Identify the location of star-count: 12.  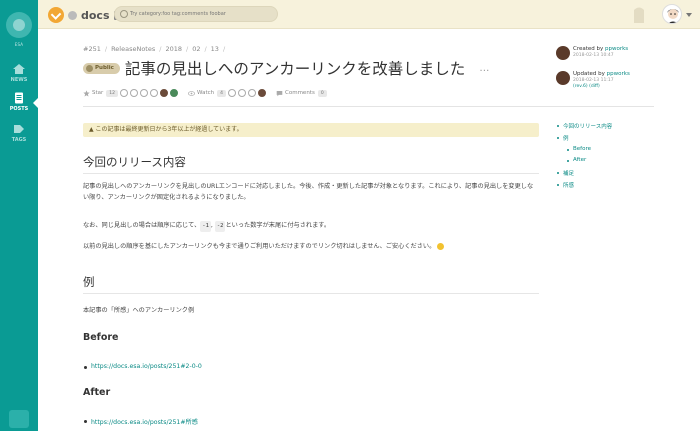
(112, 93).